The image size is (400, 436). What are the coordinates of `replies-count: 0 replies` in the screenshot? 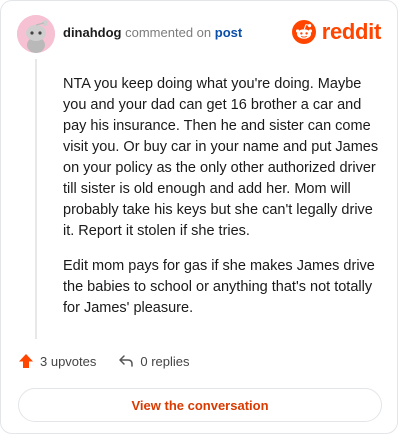 It's located at (165, 361).